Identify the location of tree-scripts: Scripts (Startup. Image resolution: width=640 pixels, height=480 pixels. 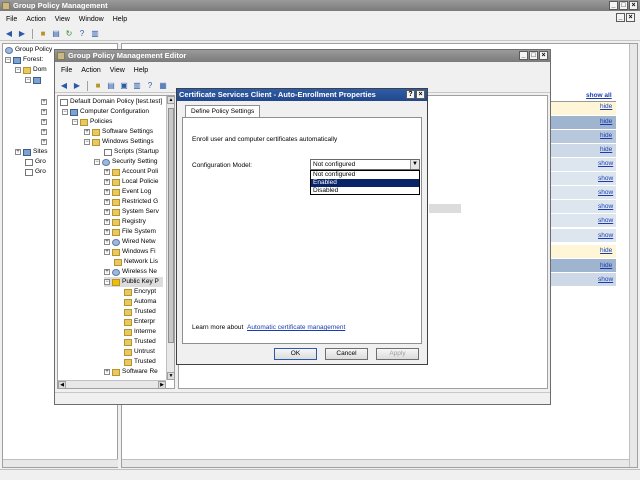
(131, 152).